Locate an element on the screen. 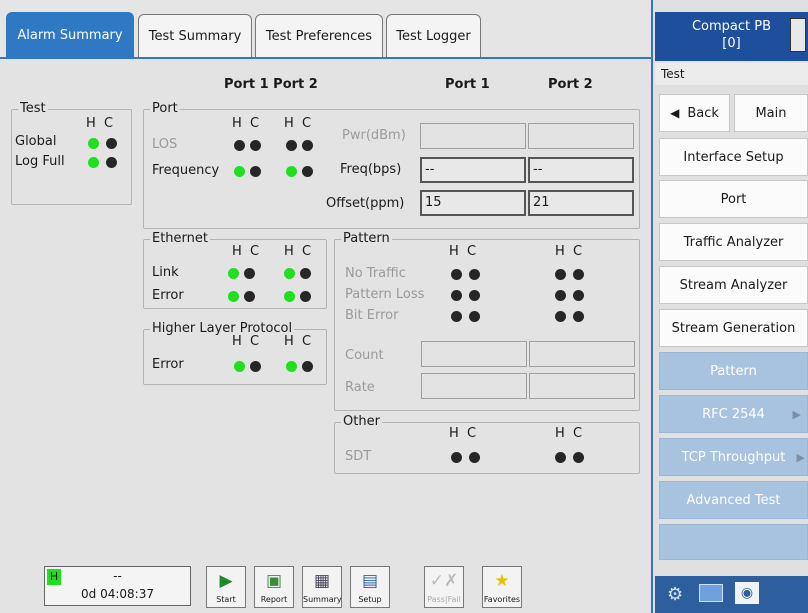 This screenshot has width=808, height=613. pass-fail-button: ✓✗ Pass|Fail is located at coordinates (444, 587).